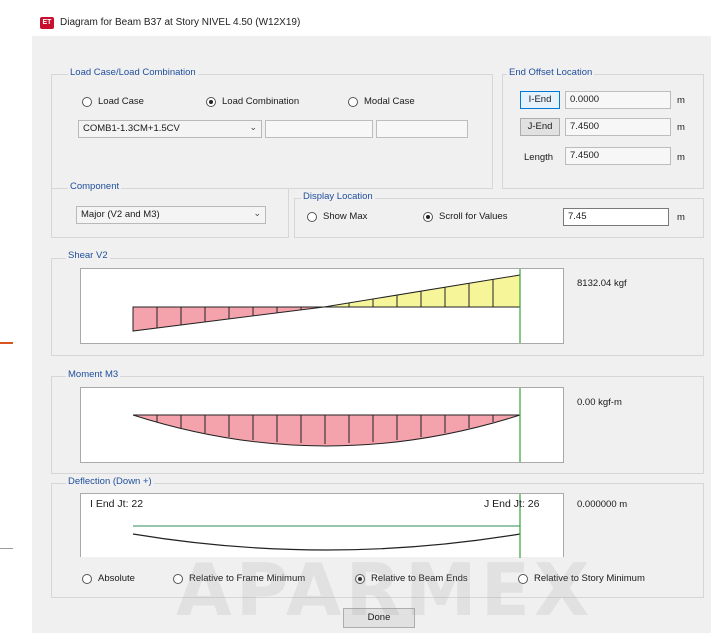 This screenshot has width=711, height=633. Describe the element at coordinates (618, 127) in the screenshot. I see `j-end-value-field: 7.4500` at that location.